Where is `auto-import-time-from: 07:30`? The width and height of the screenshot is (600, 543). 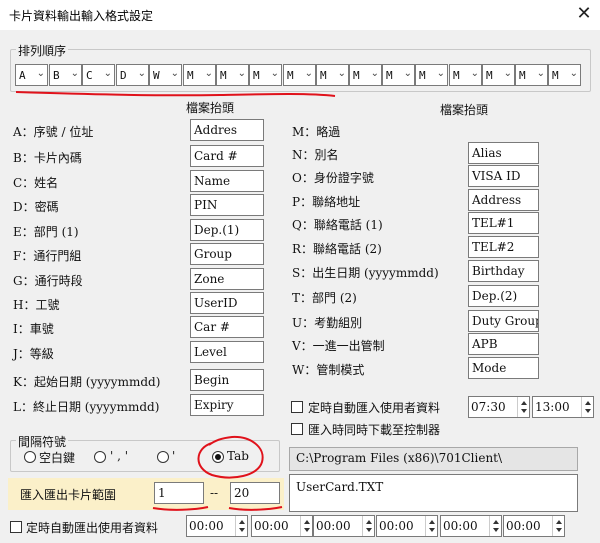 auto-import-time-from: 07:30 is located at coordinates (499, 407).